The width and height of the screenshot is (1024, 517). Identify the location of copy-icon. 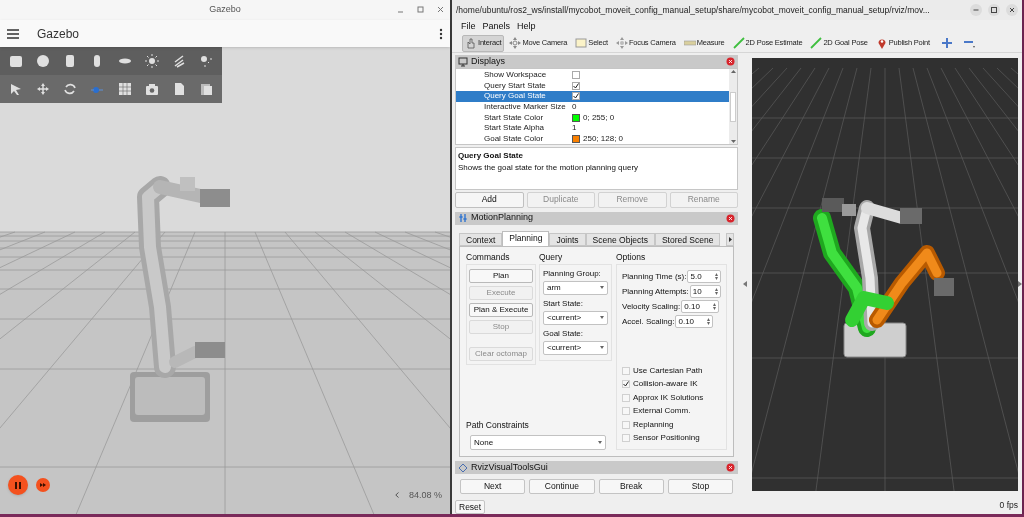
(179, 89).